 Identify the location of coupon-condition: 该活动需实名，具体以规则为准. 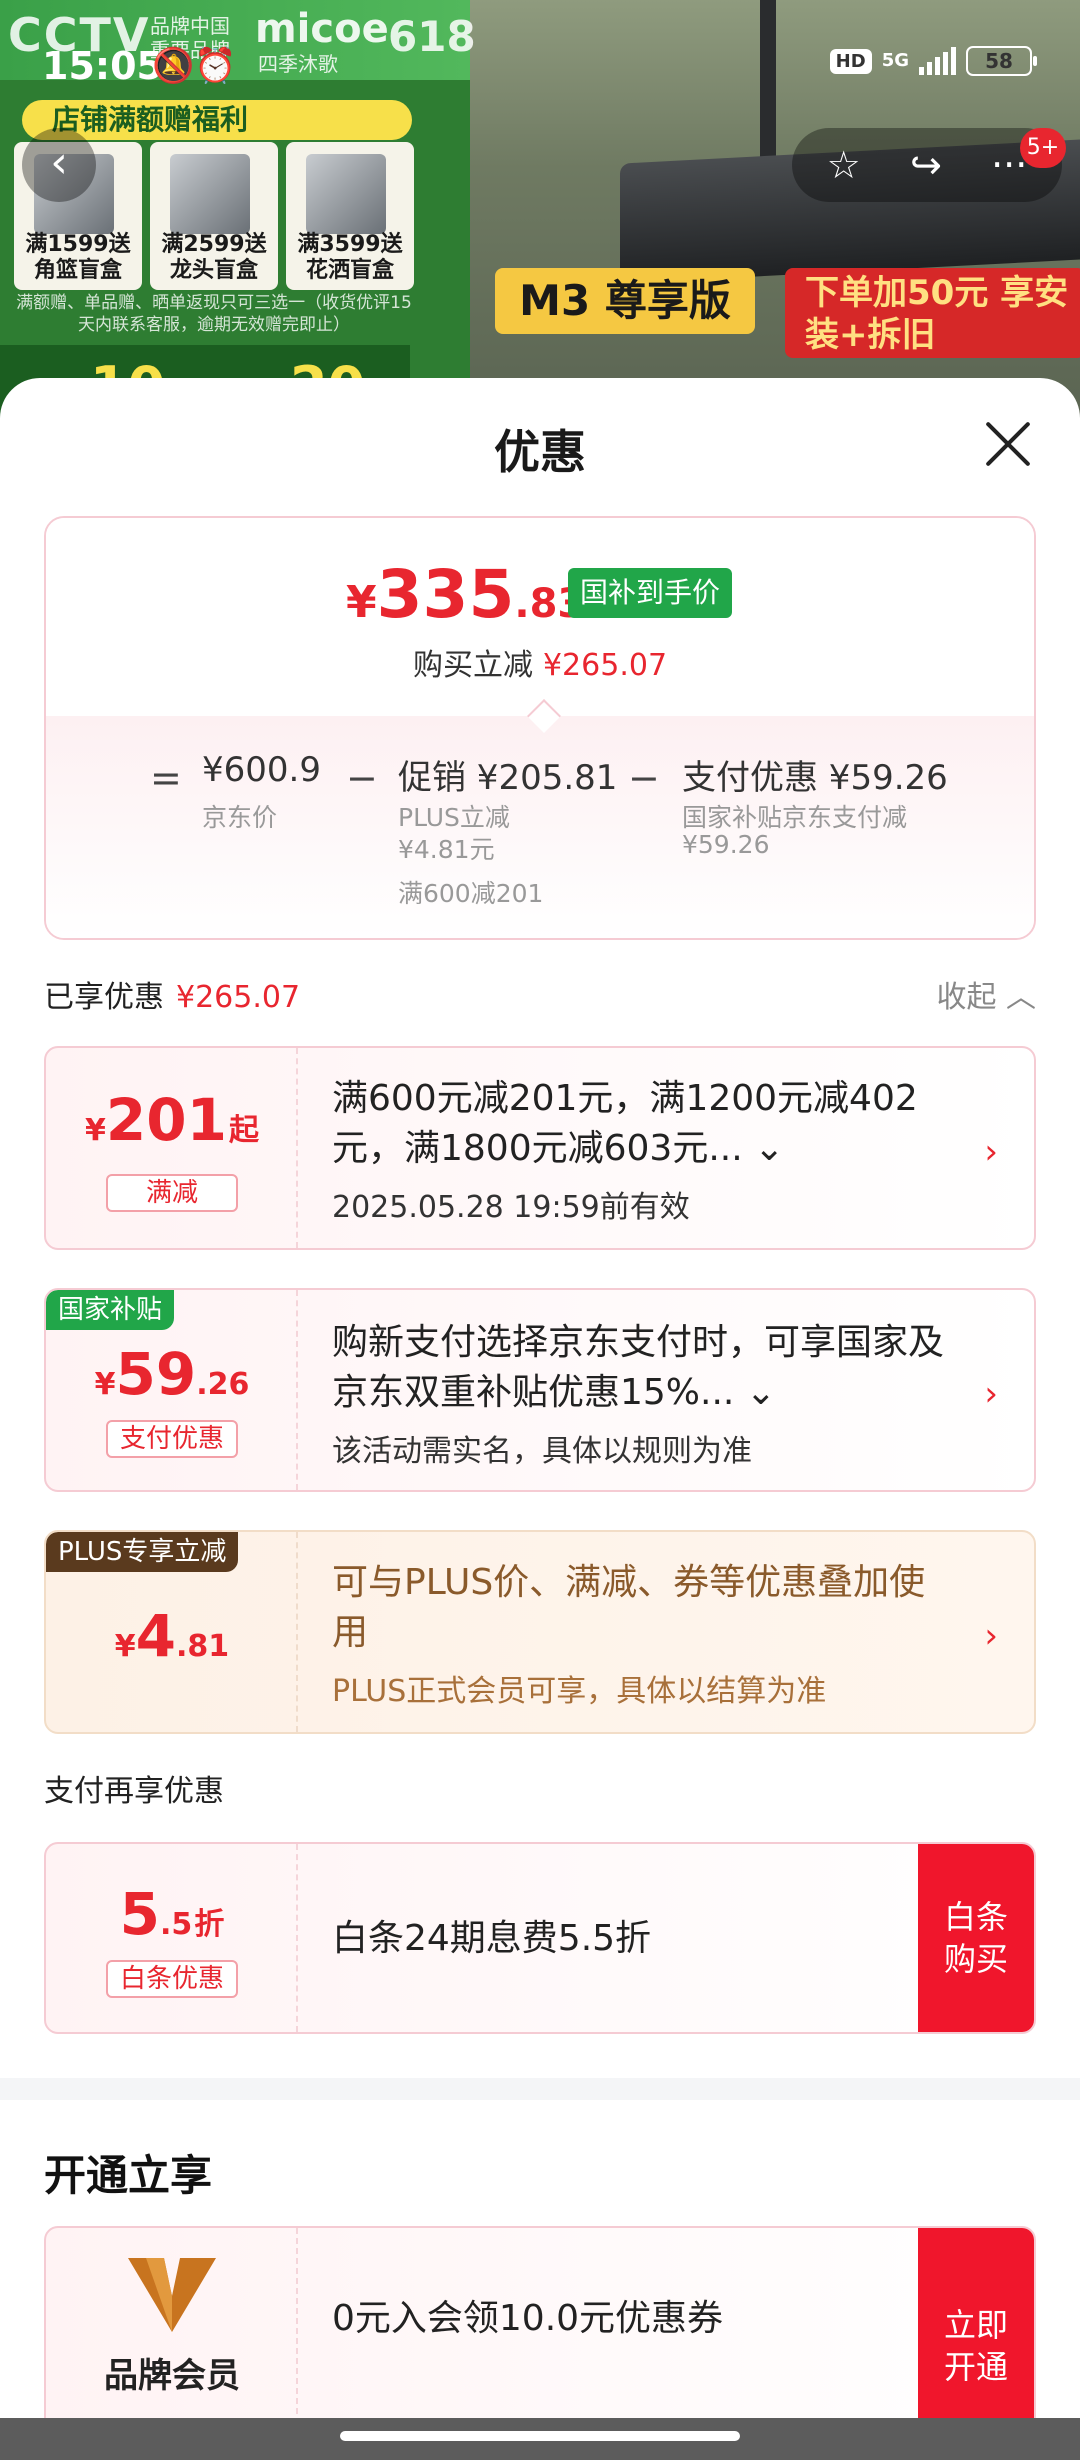
(542, 1451).